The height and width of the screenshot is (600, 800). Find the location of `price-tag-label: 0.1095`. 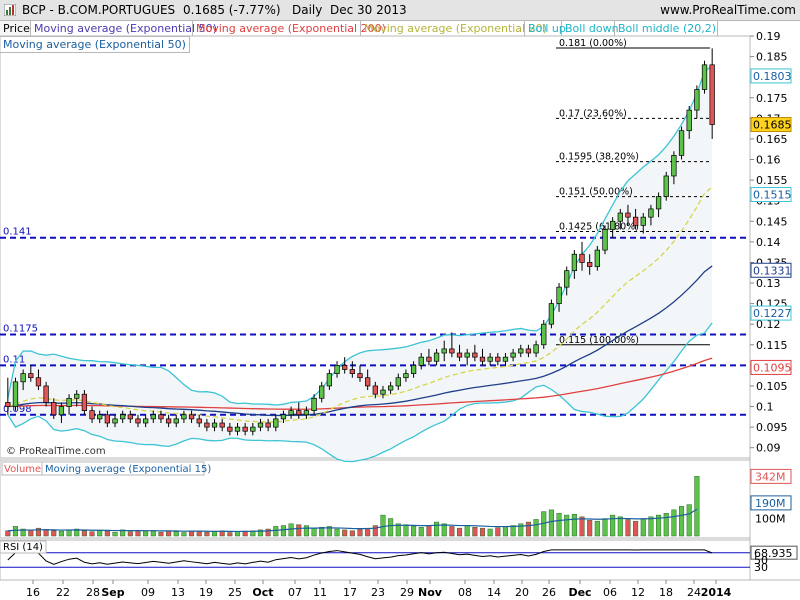

price-tag-label: 0.1095 is located at coordinates (772, 367).